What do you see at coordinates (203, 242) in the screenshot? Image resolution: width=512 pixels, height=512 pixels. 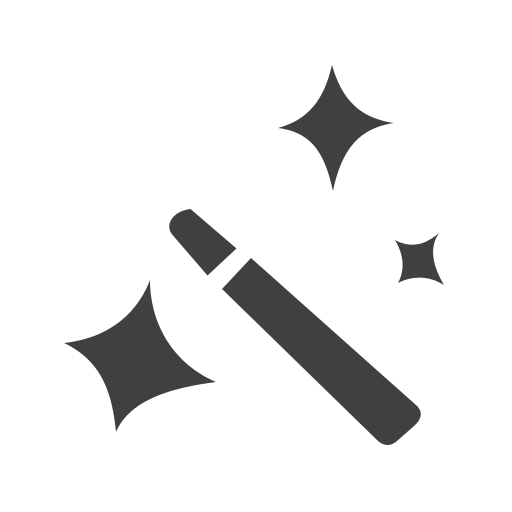 I see `wand-tip-icon` at bounding box center [203, 242].